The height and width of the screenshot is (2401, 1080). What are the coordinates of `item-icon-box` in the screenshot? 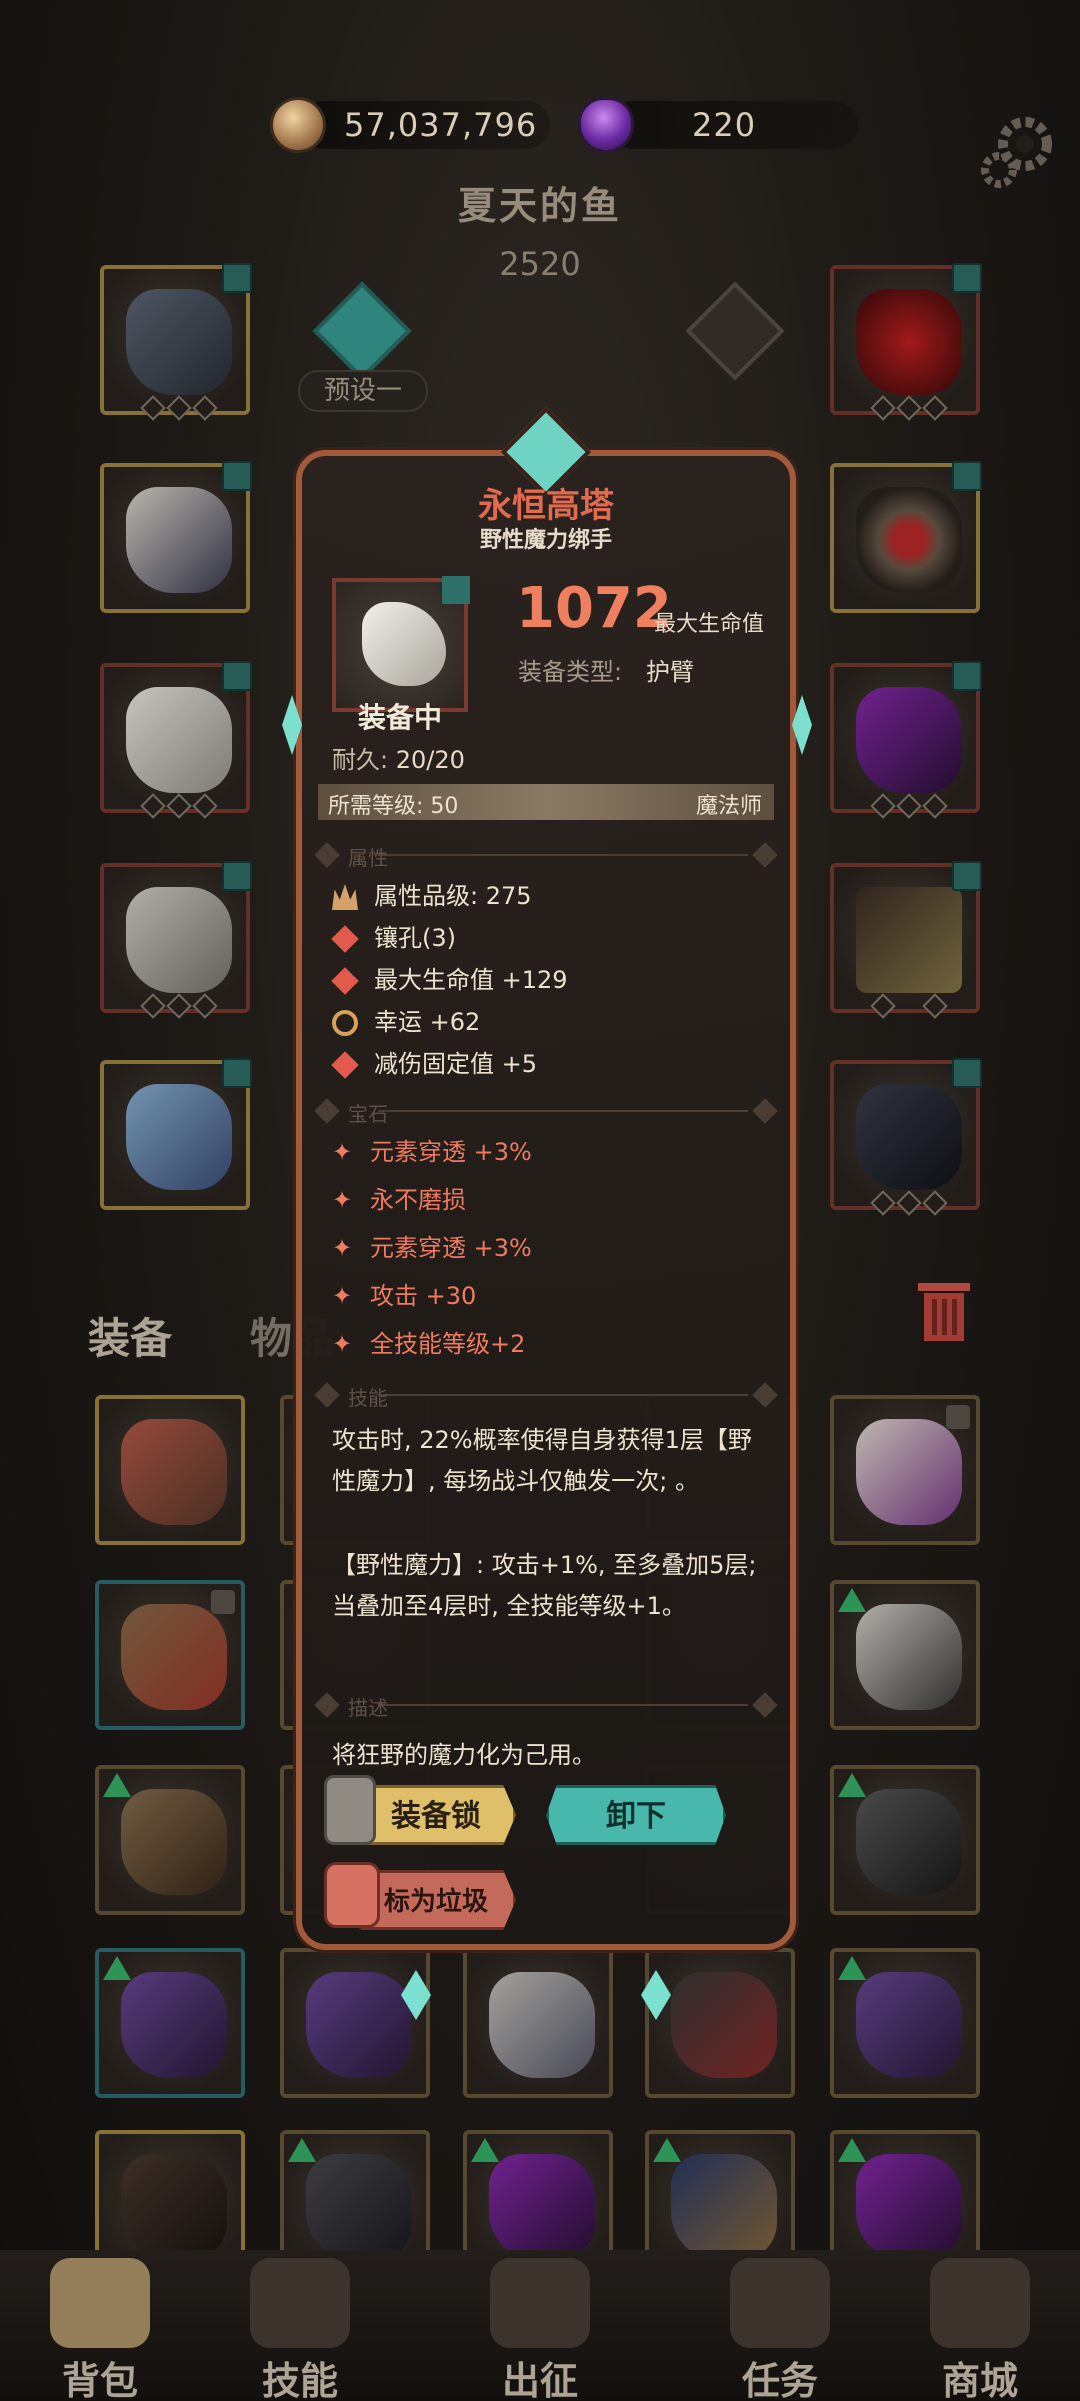 It's located at (401, 644).